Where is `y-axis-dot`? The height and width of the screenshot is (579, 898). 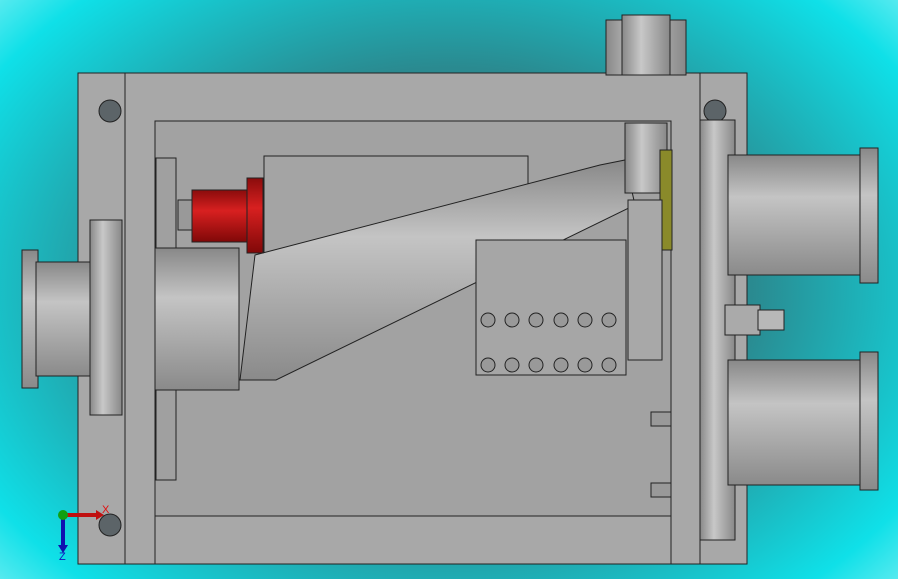
y-axis-dot is located at coordinates (63, 515).